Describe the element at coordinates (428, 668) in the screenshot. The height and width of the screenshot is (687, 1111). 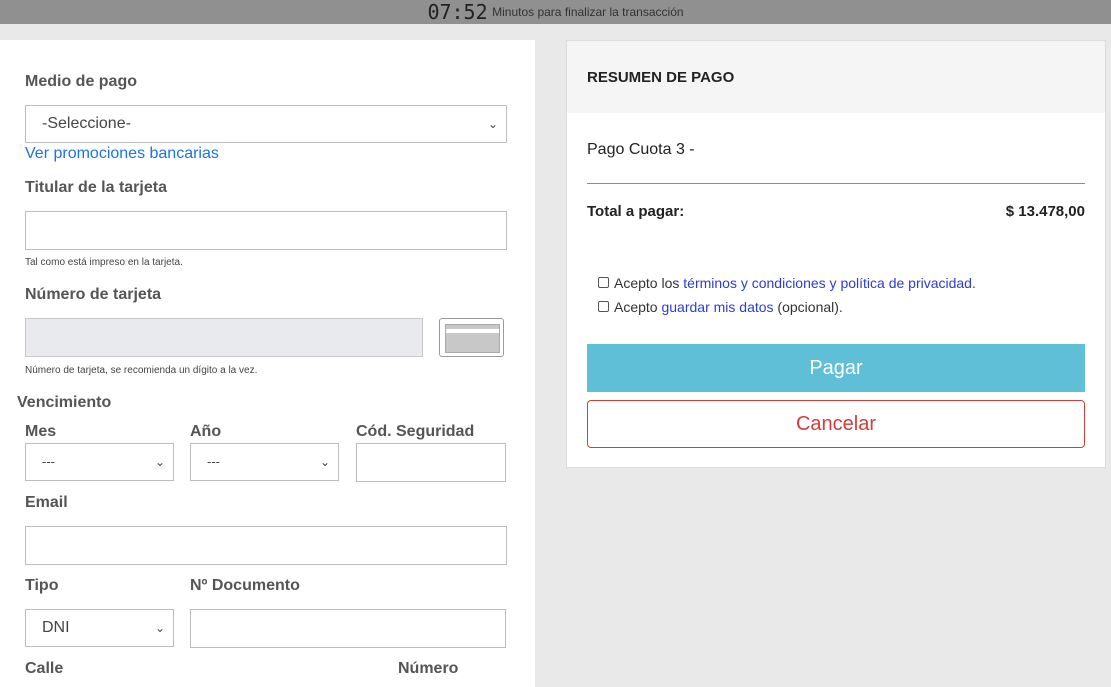
I see `number-label: Número` at that location.